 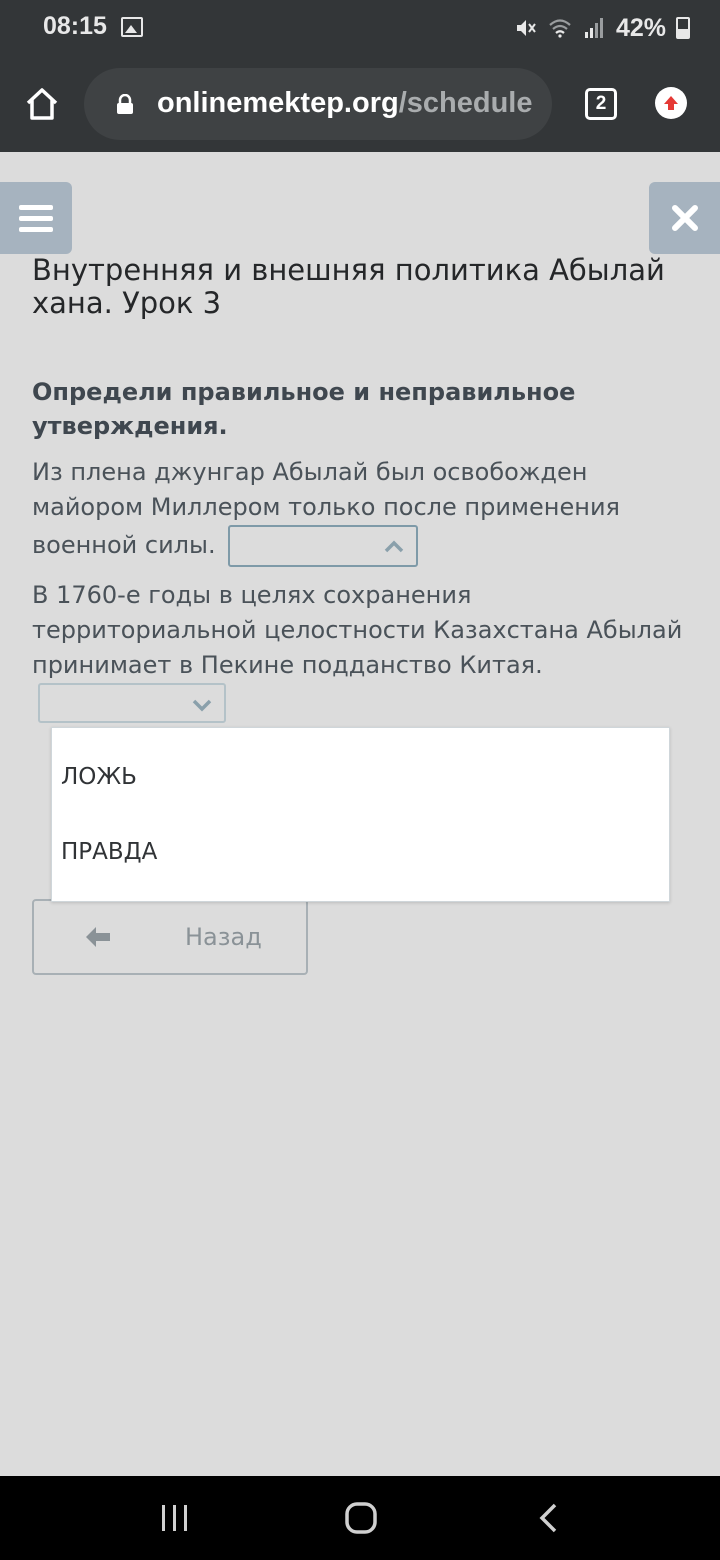 I want to click on mute-icon, so click(x=526, y=28).